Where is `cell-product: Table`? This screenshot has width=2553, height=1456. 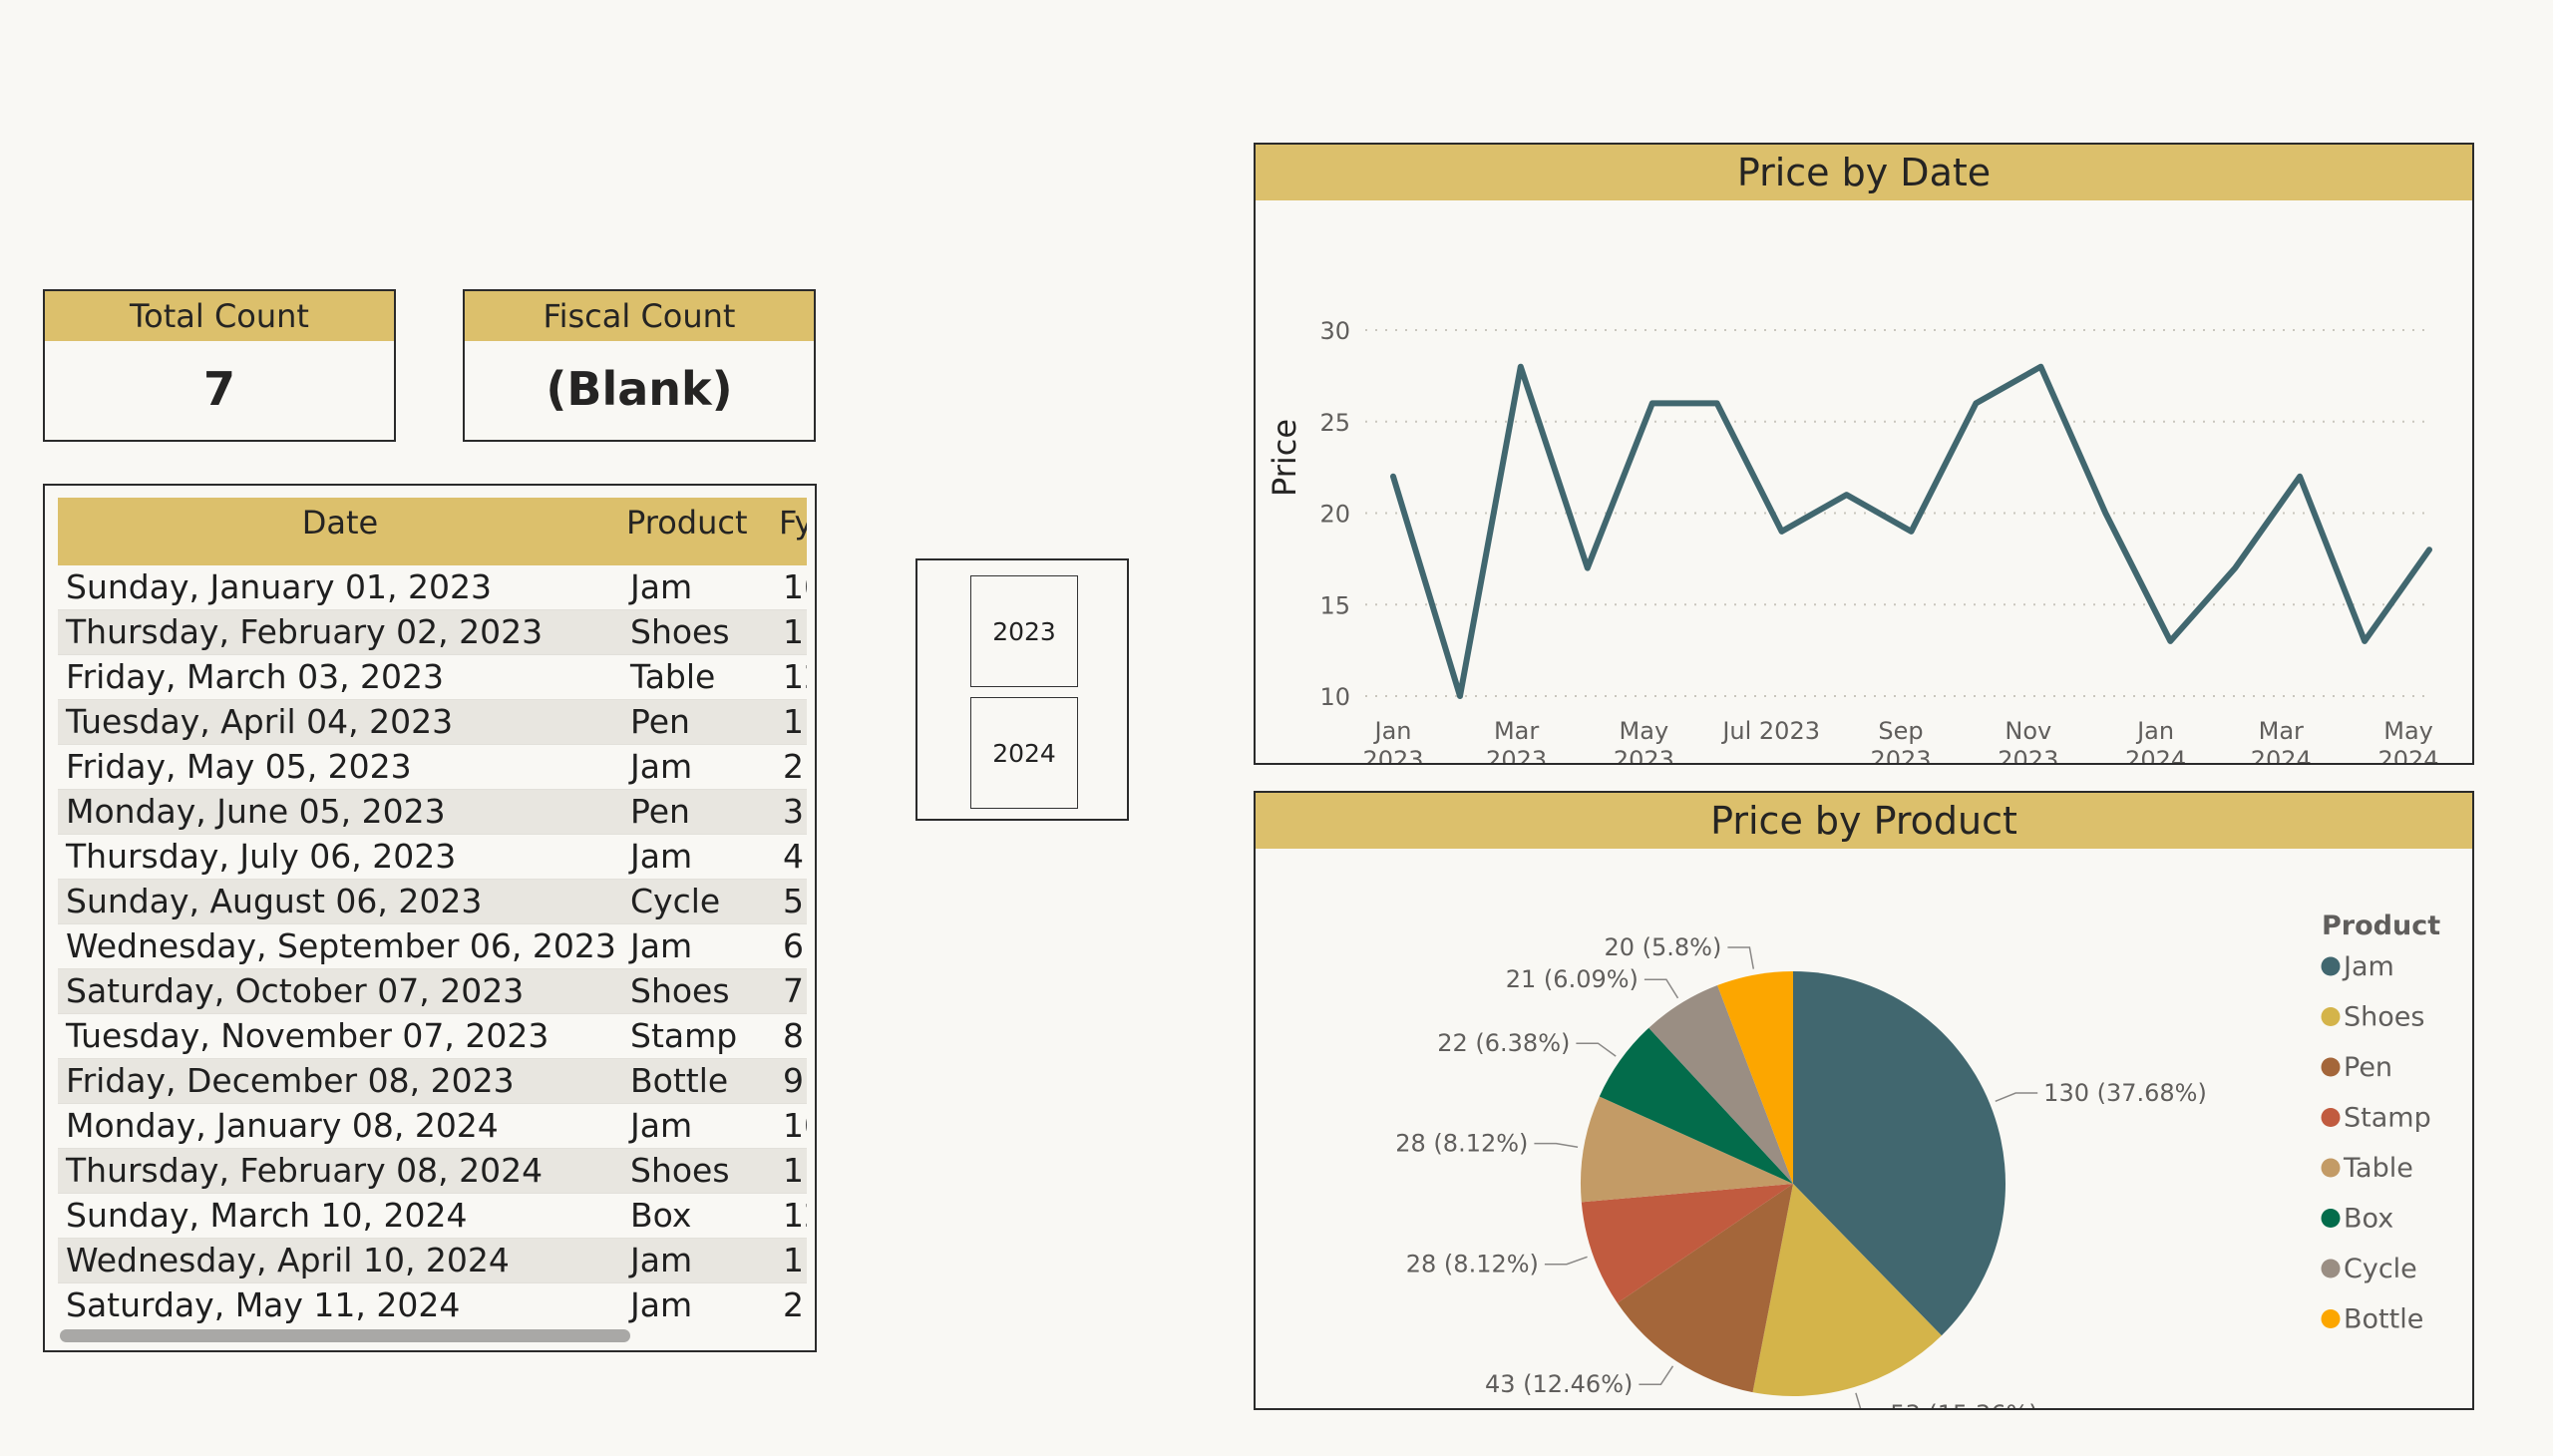
cell-product: Table is located at coordinates (699, 677).